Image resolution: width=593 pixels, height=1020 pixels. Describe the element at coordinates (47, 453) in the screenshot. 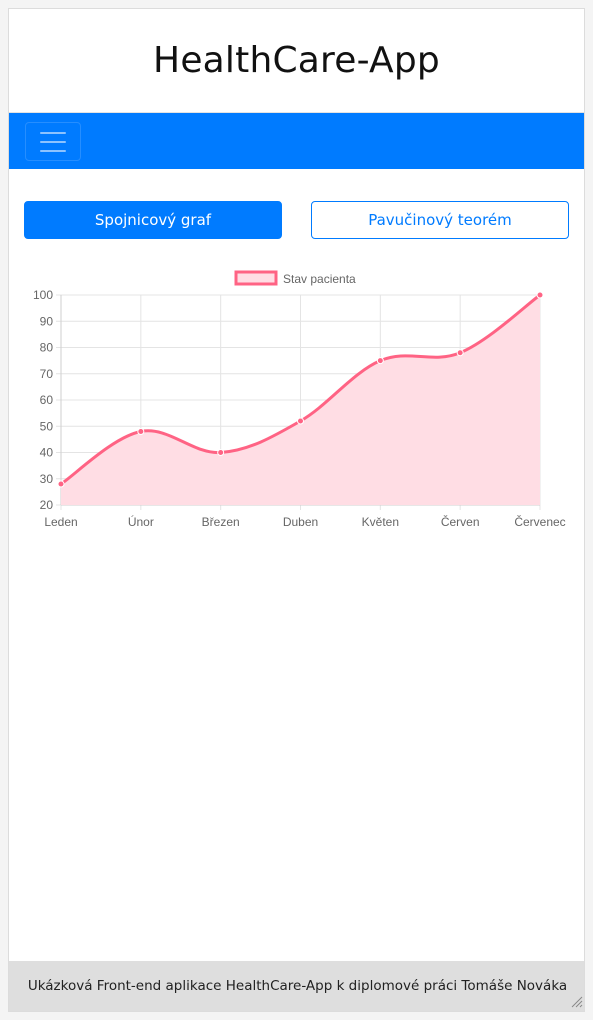

I see `y-tick-label: 40` at that location.